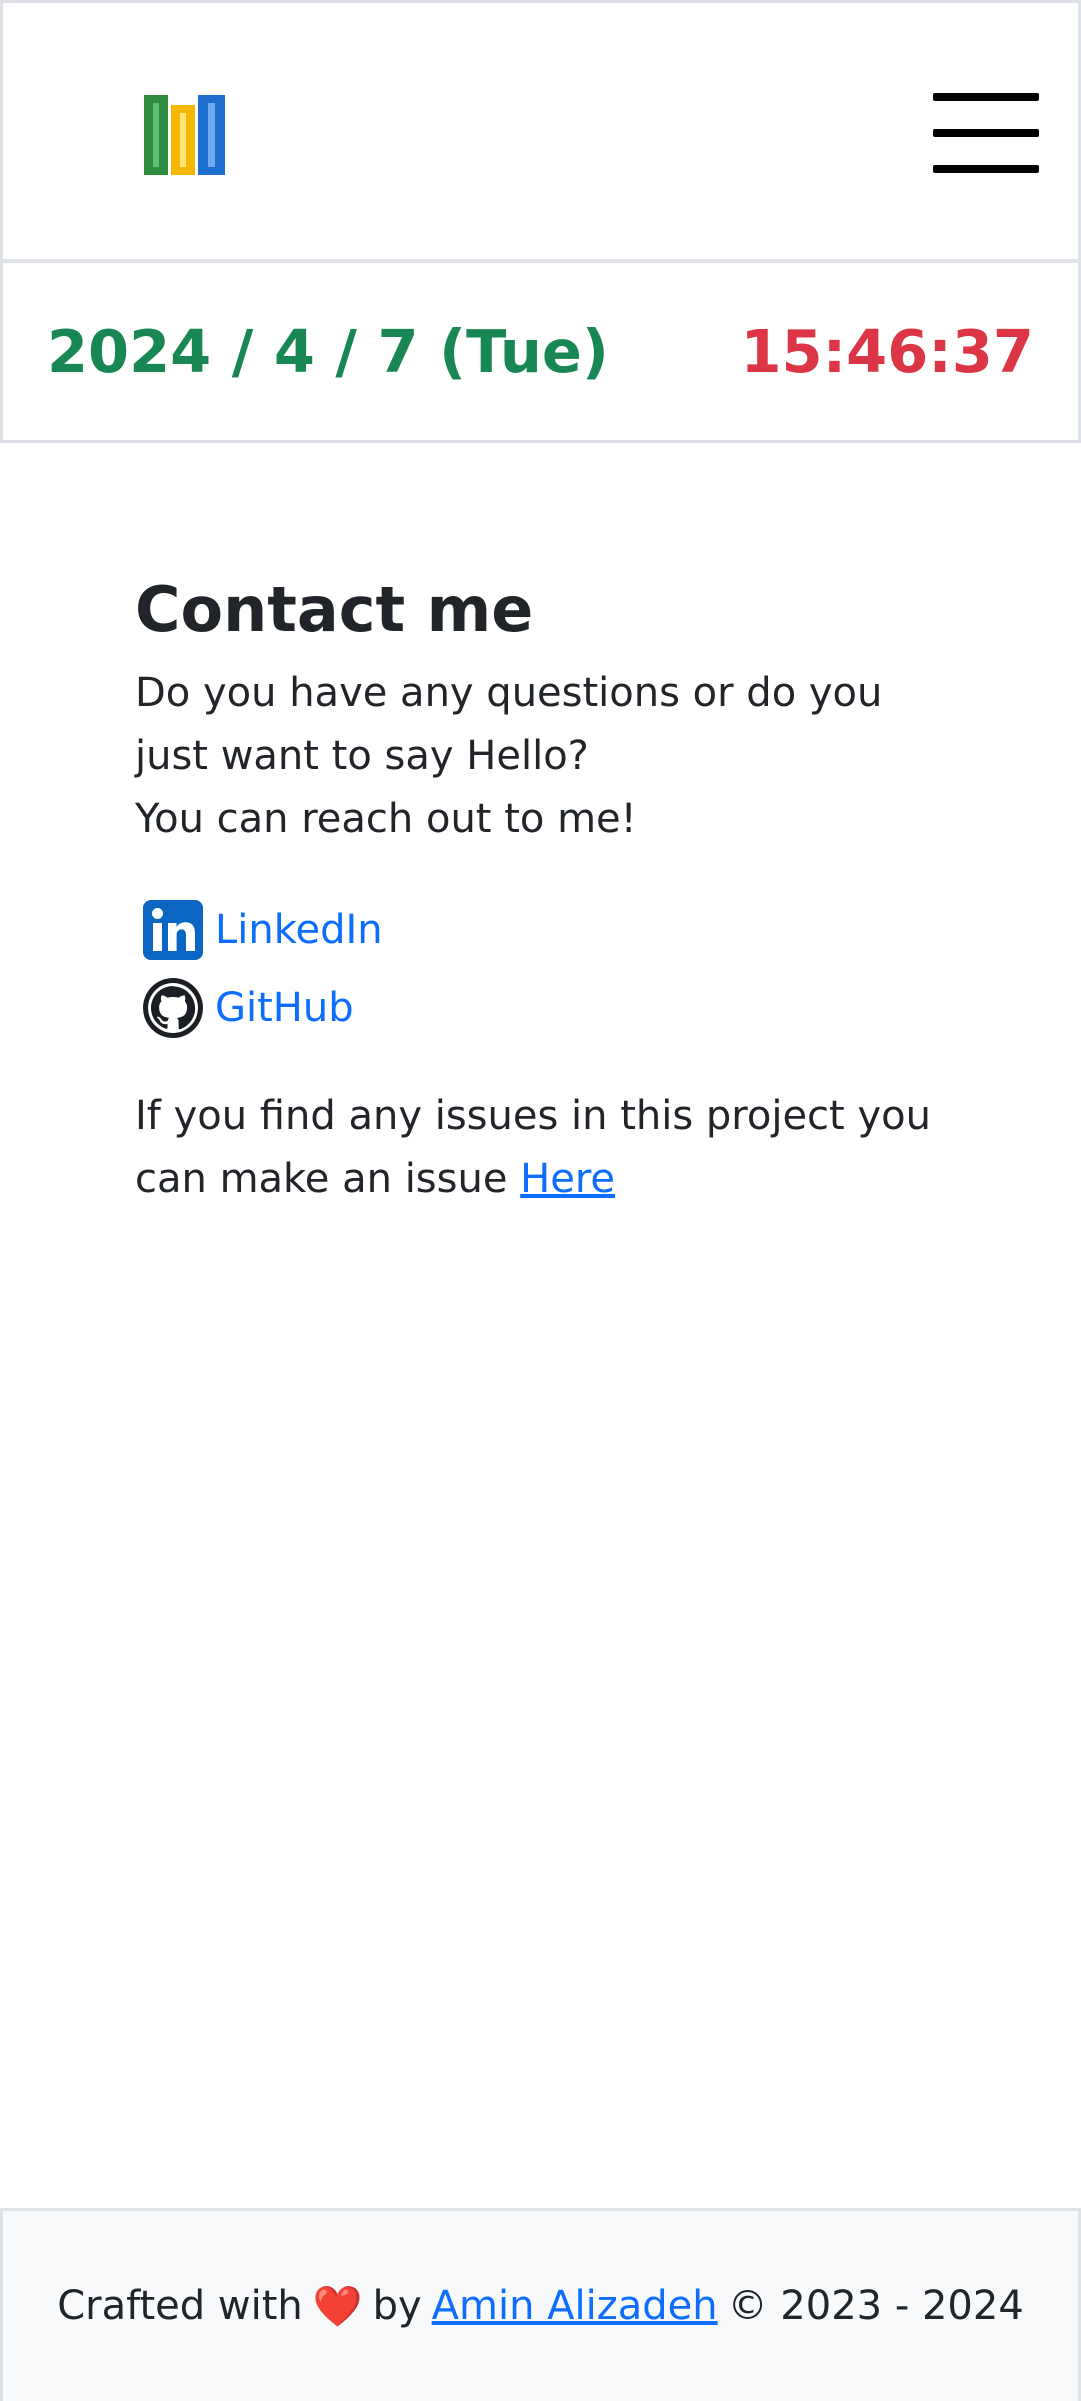 The width and height of the screenshot is (1081, 2401). I want to click on linkedin-link: LinkedIn, so click(299, 930).